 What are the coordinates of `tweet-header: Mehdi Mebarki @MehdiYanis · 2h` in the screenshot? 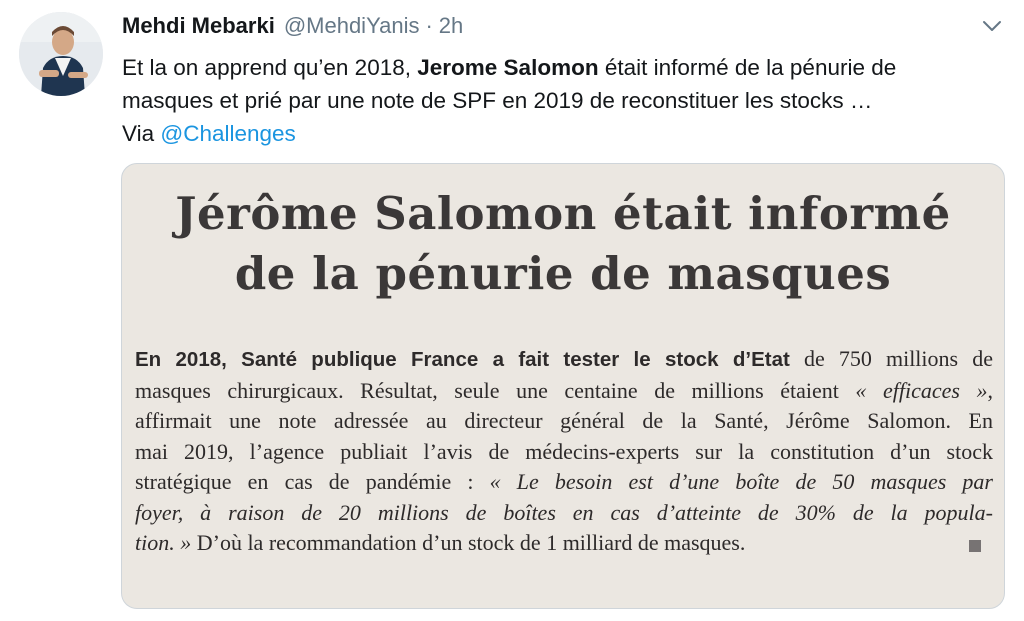 It's located at (292, 26).